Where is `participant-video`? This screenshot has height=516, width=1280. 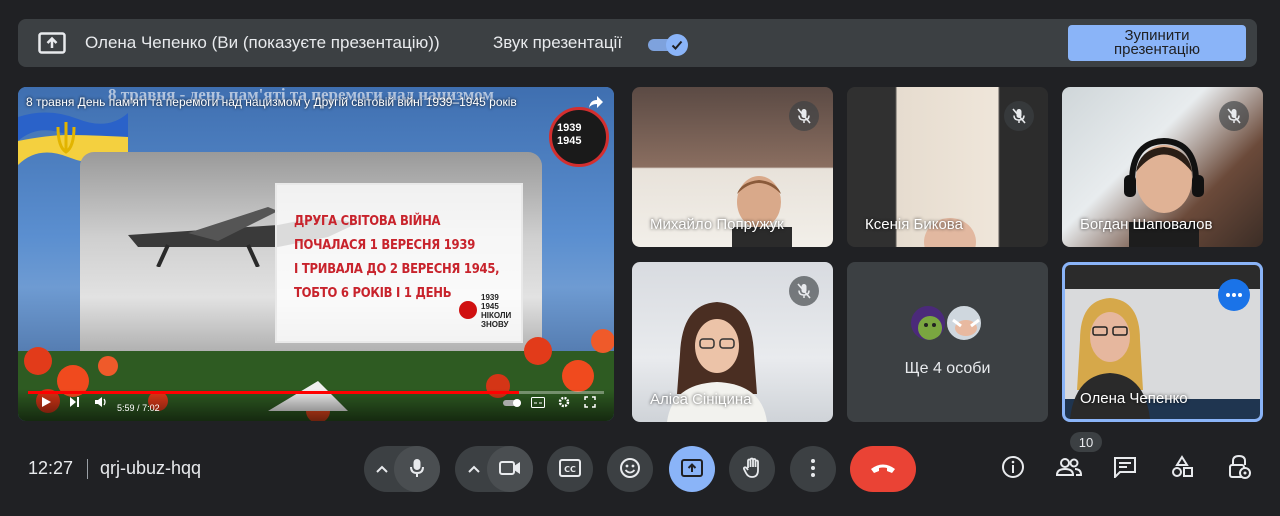
participant-video is located at coordinates (762, 211).